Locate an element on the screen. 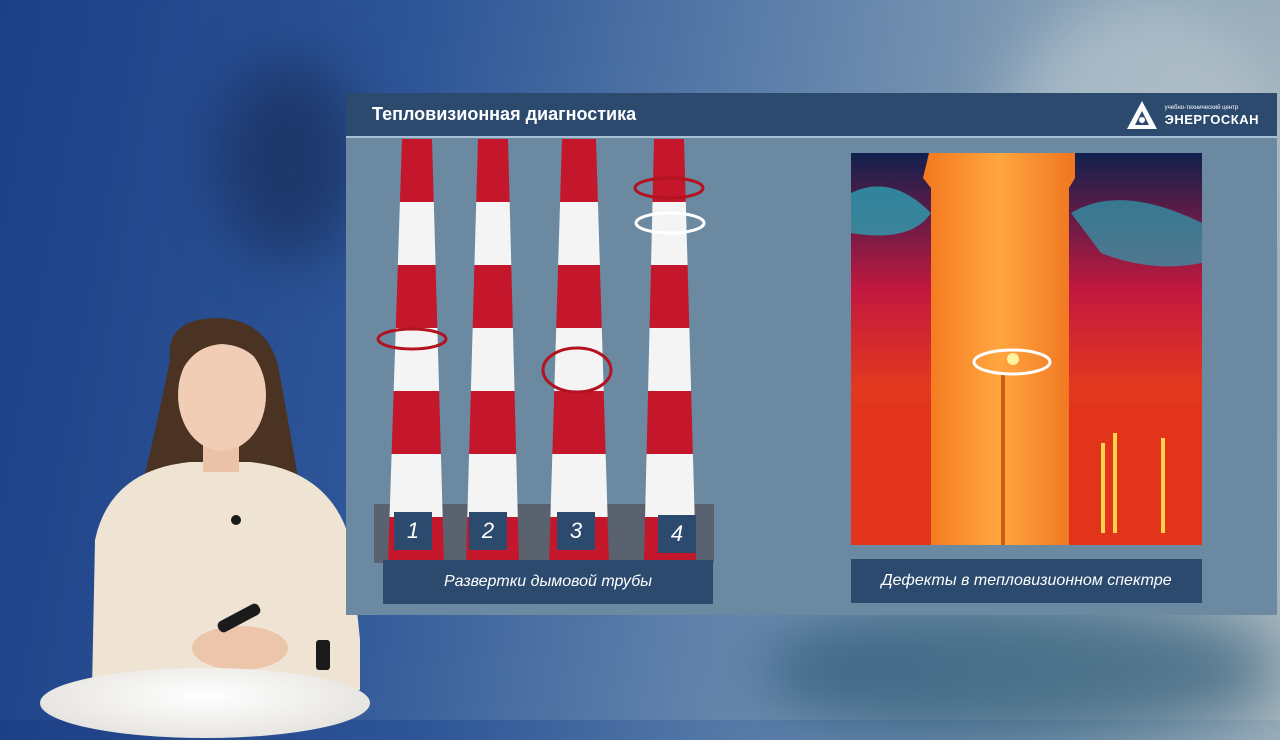  slide-title: Тепловизионная диагностика is located at coordinates (504, 114).